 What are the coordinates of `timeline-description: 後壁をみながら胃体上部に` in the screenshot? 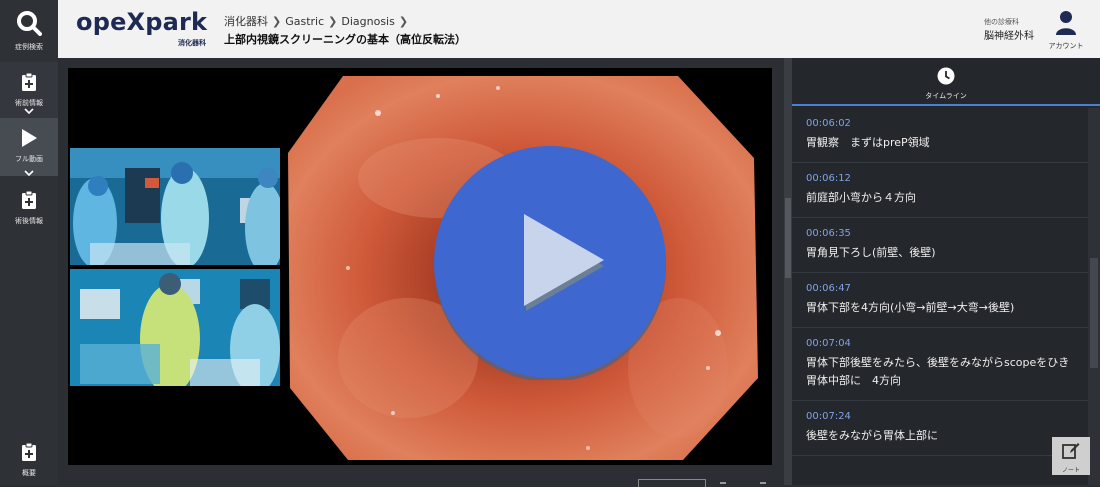 It's located at (872, 435).